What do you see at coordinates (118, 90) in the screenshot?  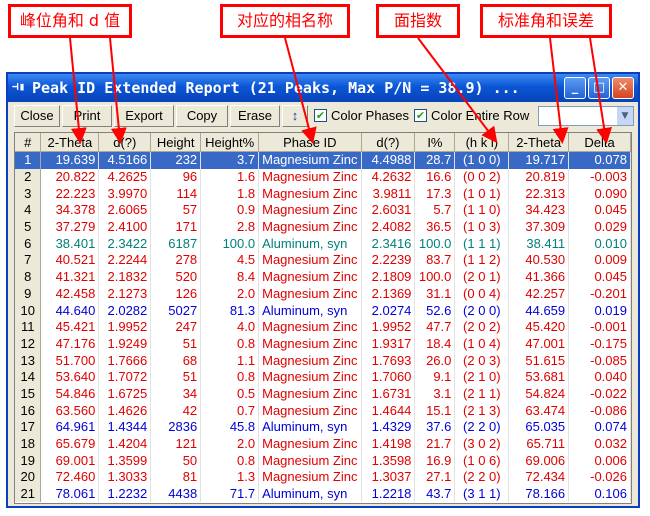 I see `arrow-peak-d` at bounding box center [118, 90].